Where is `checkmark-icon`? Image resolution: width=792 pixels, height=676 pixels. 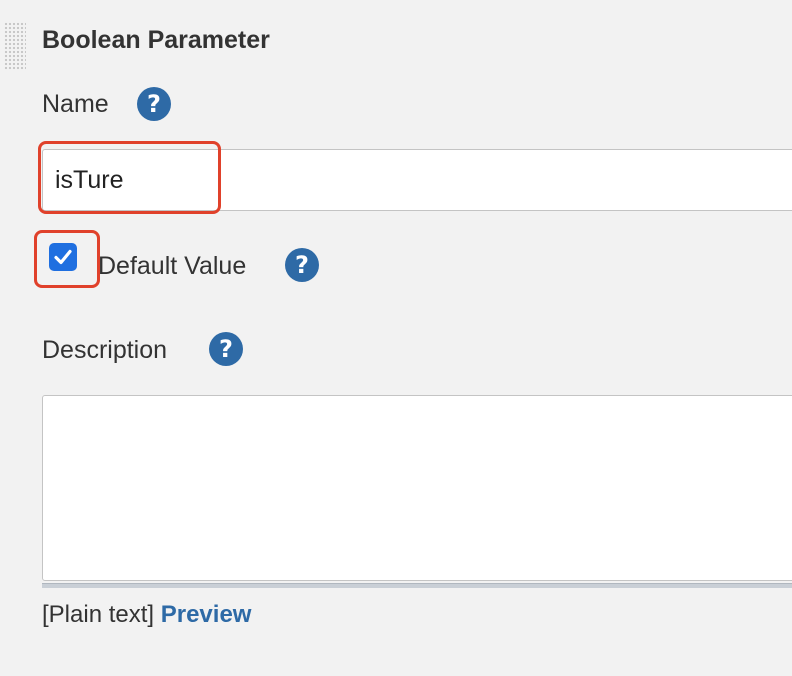
checkmark-icon is located at coordinates (63, 257).